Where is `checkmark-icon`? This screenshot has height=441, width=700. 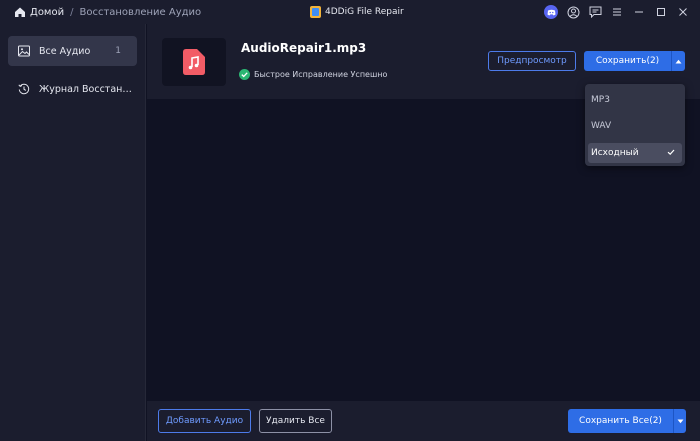
checkmark-icon is located at coordinates (671, 152).